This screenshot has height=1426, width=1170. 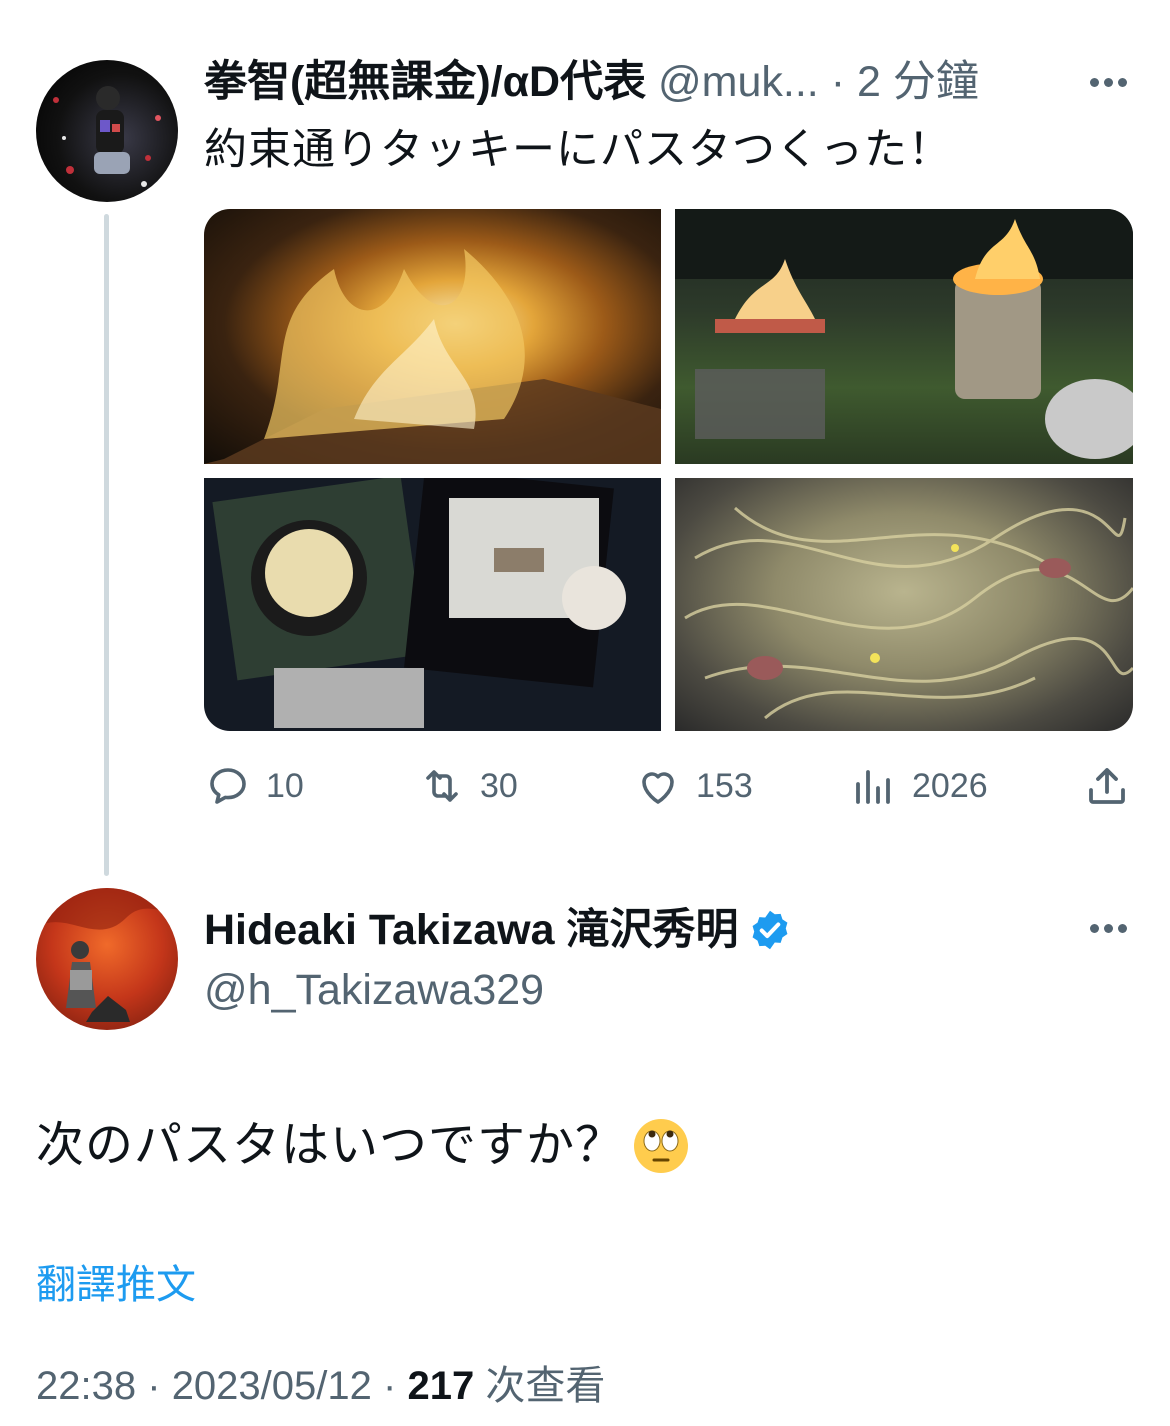 What do you see at coordinates (578, 150) in the screenshot?
I see `parent-tweet-text: 約束通りタッキーにパスタつくった！` at bounding box center [578, 150].